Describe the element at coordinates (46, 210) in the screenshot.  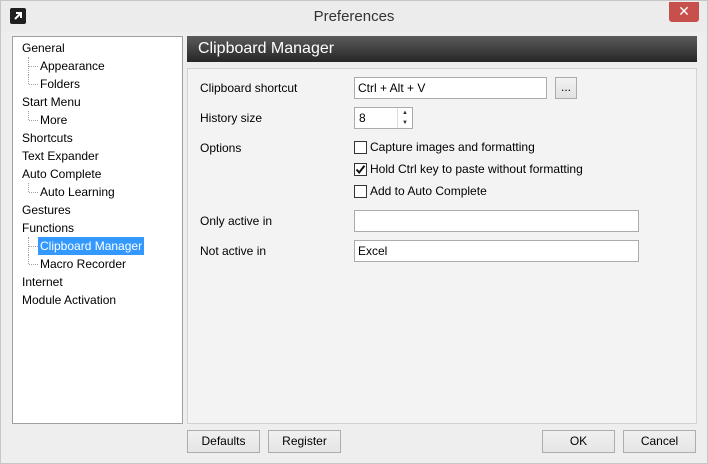
I see `tree-item-label: Gestures` at that location.